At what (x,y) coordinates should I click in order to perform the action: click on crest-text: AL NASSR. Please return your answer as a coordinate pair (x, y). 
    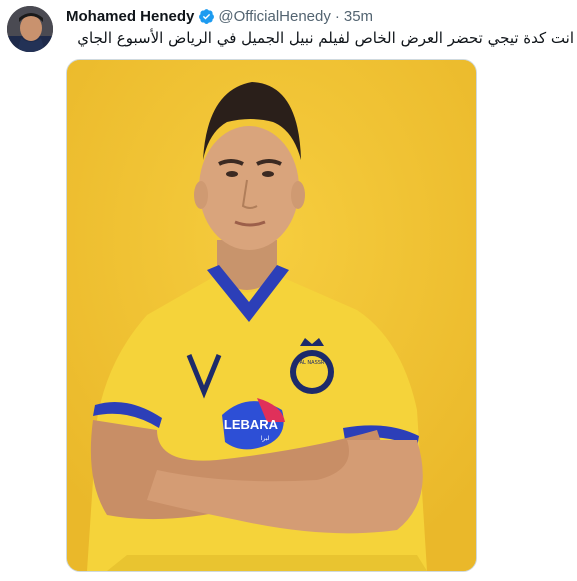
    Looking at the image, I should click on (312, 363).